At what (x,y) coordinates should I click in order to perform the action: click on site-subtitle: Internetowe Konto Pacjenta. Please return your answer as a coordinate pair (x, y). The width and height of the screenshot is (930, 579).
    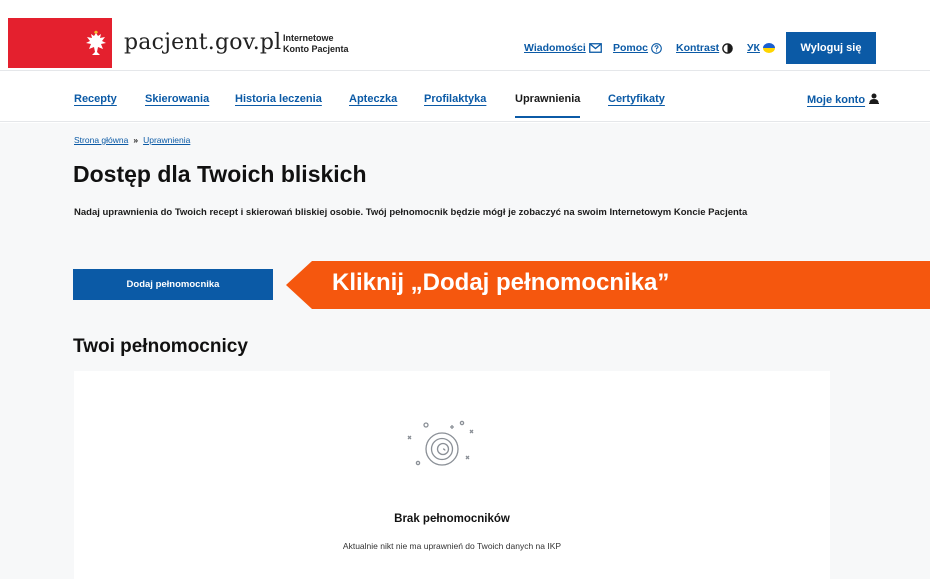
    Looking at the image, I should click on (316, 44).